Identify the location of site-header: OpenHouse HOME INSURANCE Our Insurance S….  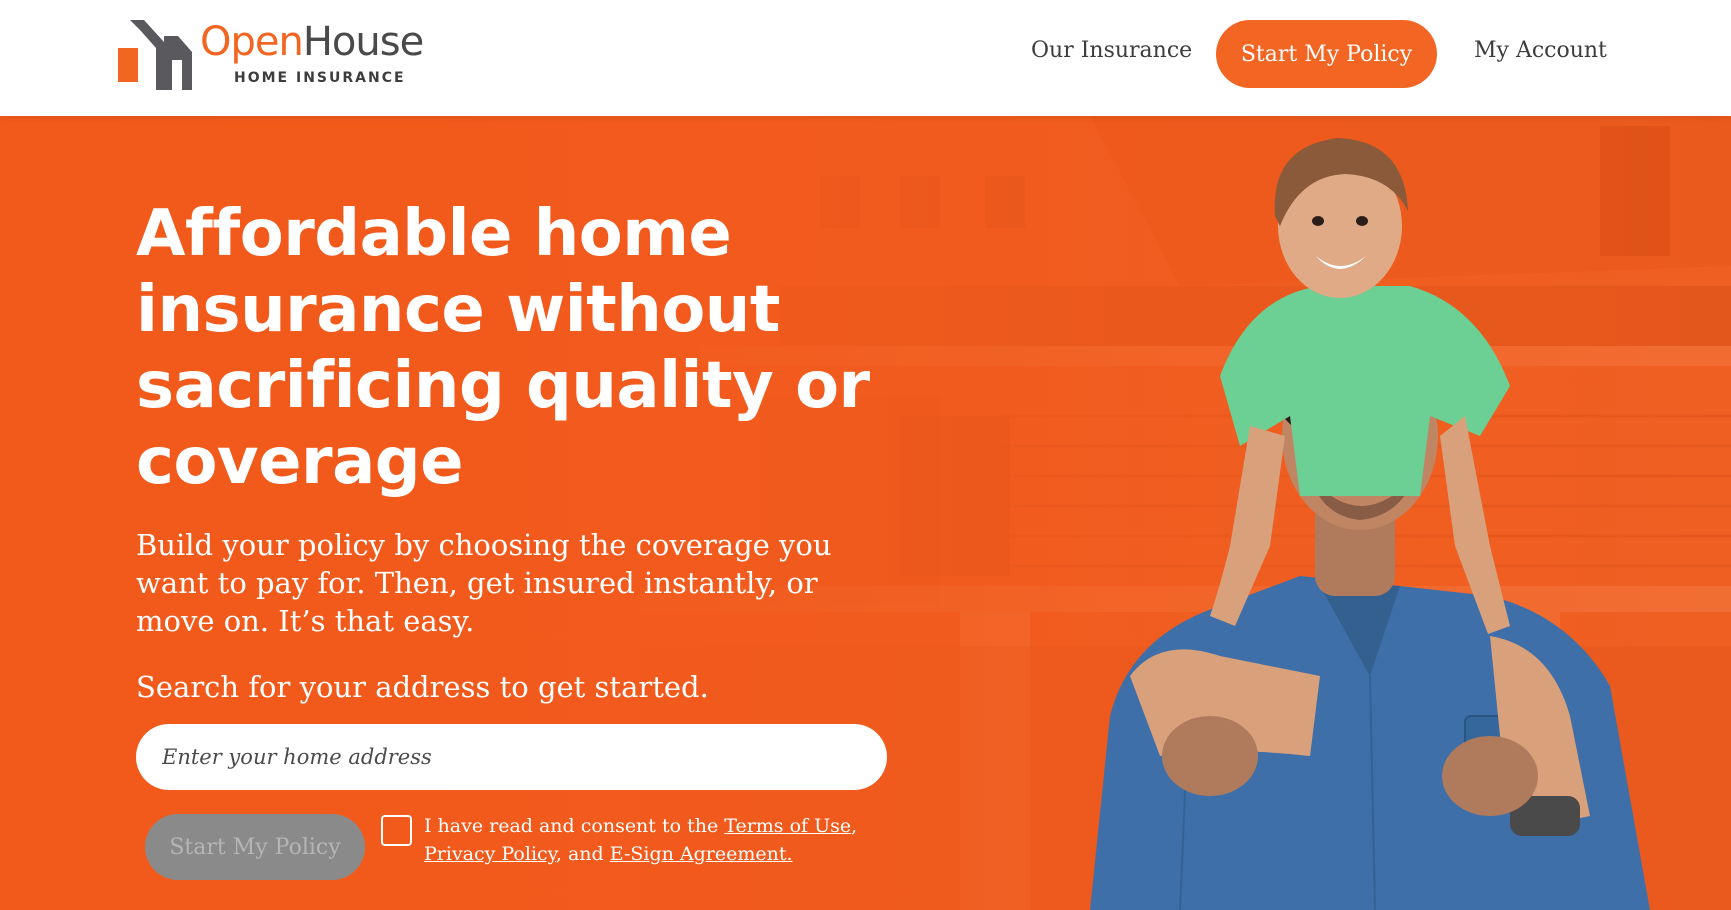
(865, 58).